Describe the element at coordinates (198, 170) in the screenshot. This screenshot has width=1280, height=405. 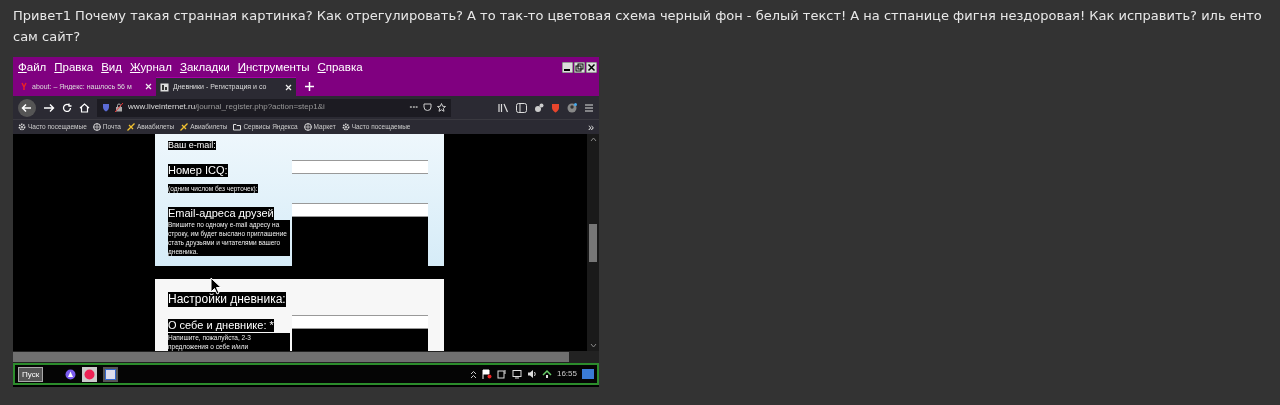
I see `field-label: Номер ICQ:` at that location.